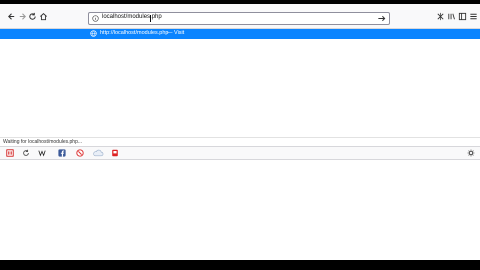  What do you see at coordinates (95, 18) in the screenshot?
I see `page-info-icon` at bounding box center [95, 18].